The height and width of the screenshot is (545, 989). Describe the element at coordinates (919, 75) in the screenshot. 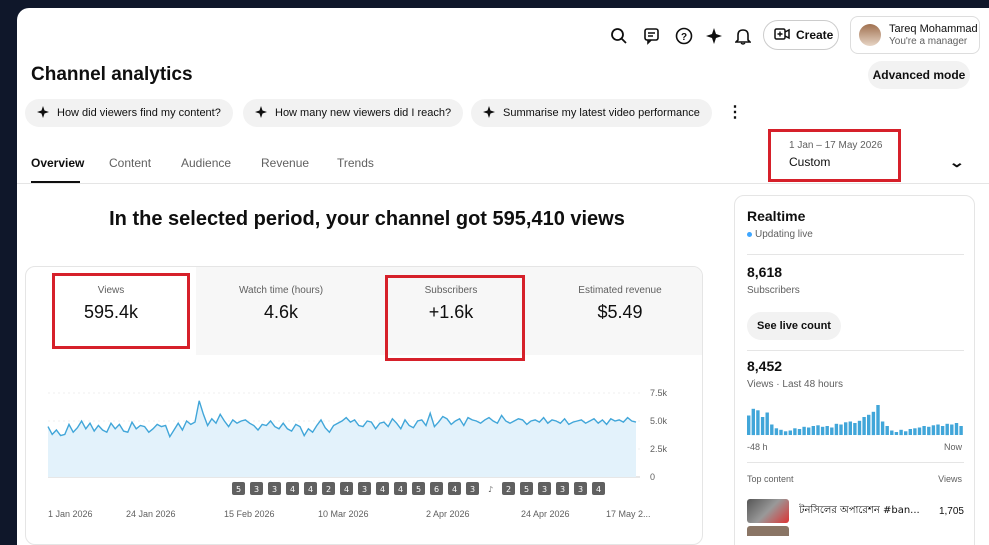

I see `advanced-mode-button: Advanced mode` at that location.